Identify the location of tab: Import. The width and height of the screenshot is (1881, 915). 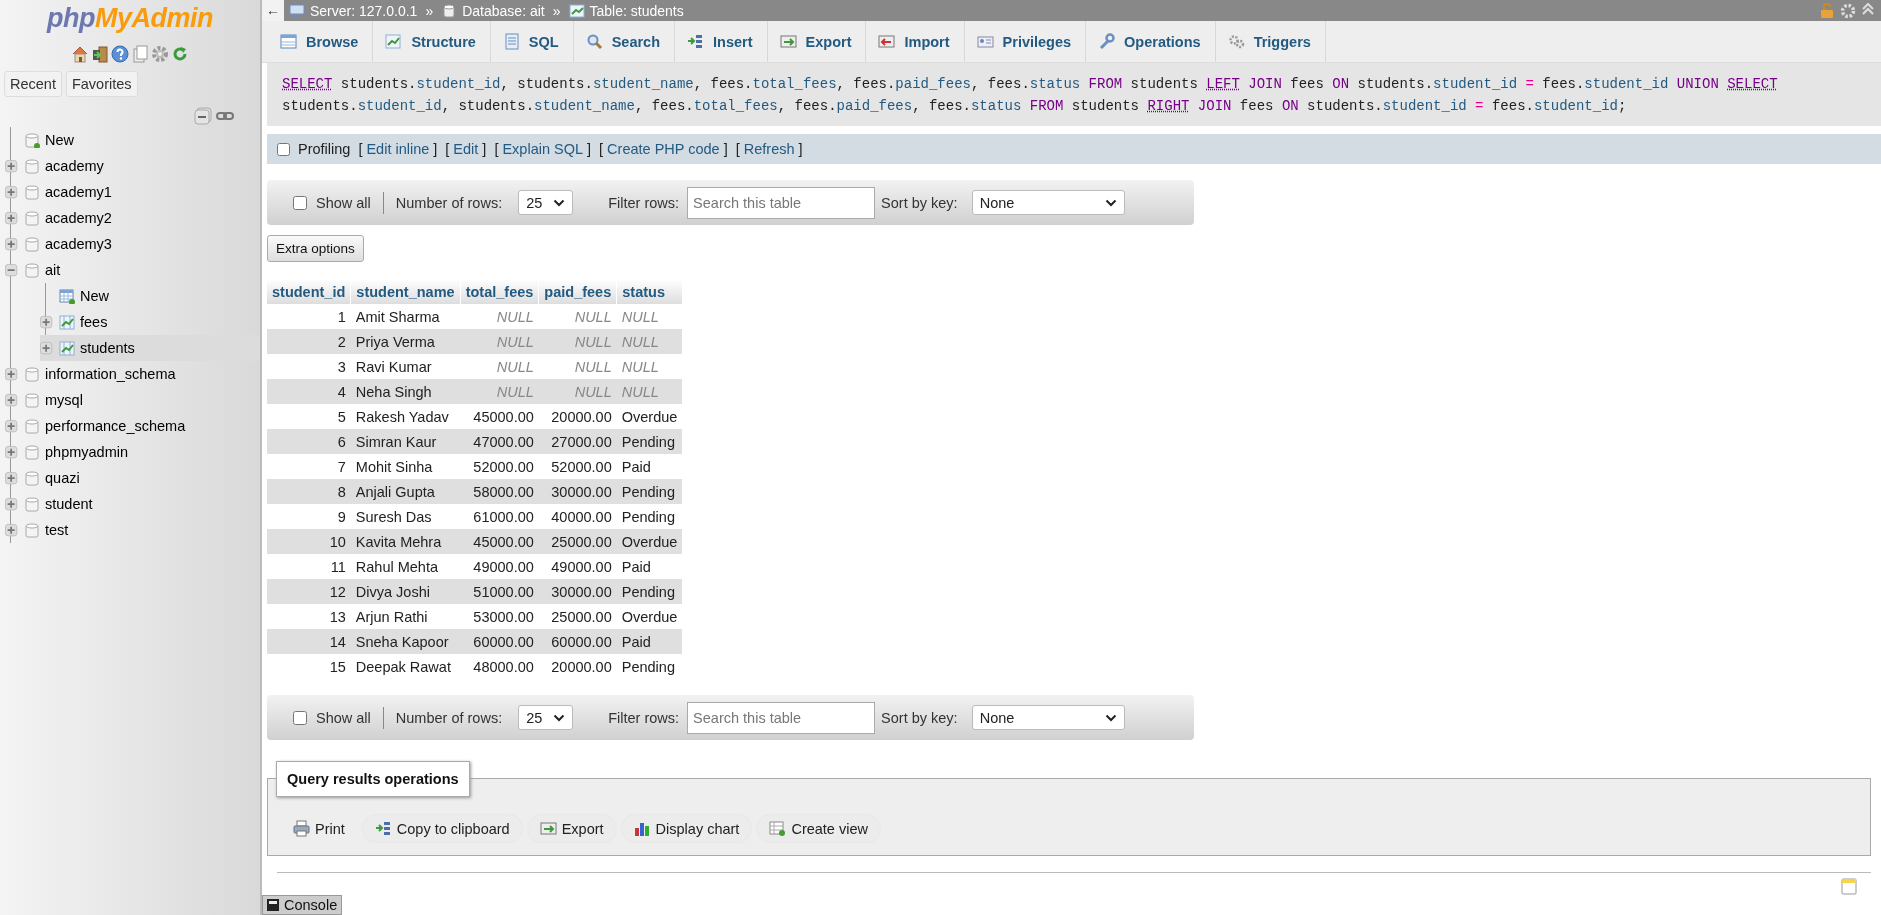
(915, 41).